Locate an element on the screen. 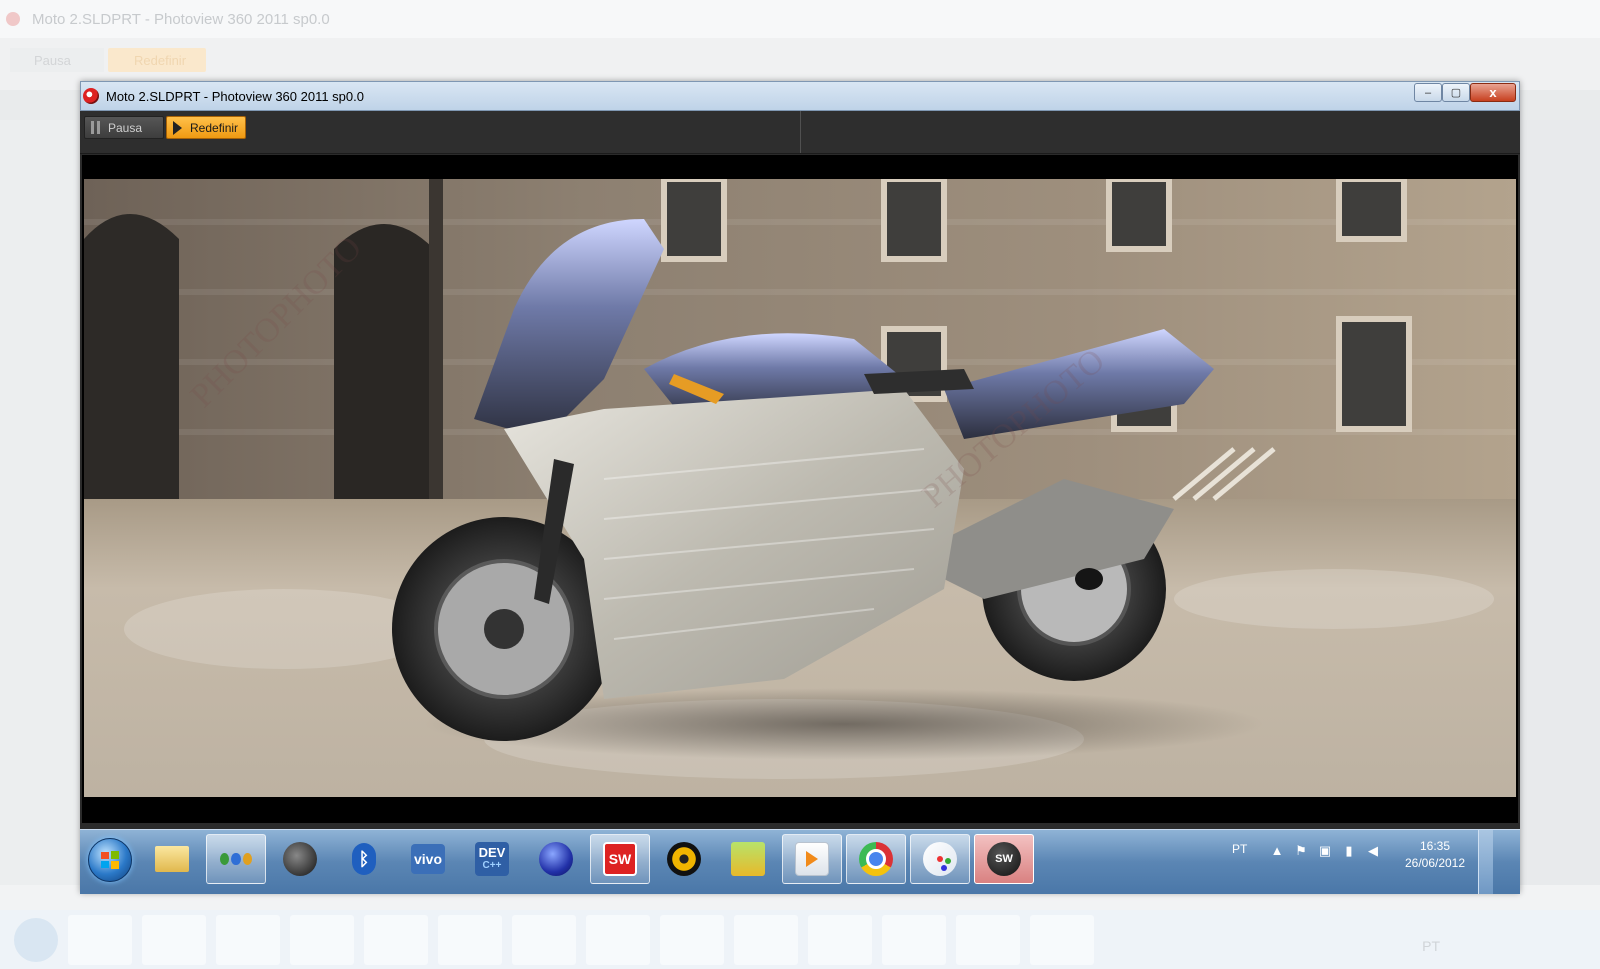 The height and width of the screenshot is (969, 1600). media-disc-icon is located at coordinates (684, 859).